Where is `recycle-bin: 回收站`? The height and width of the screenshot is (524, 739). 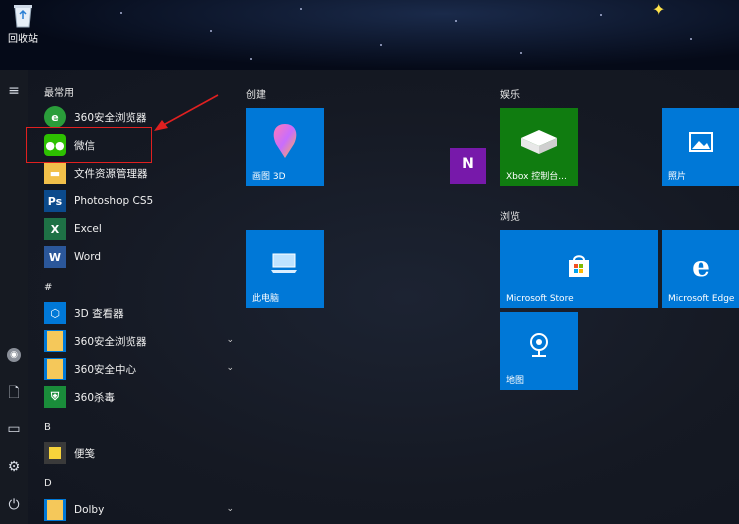
recycle-bin: 回收站 is located at coordinates (23, 23).